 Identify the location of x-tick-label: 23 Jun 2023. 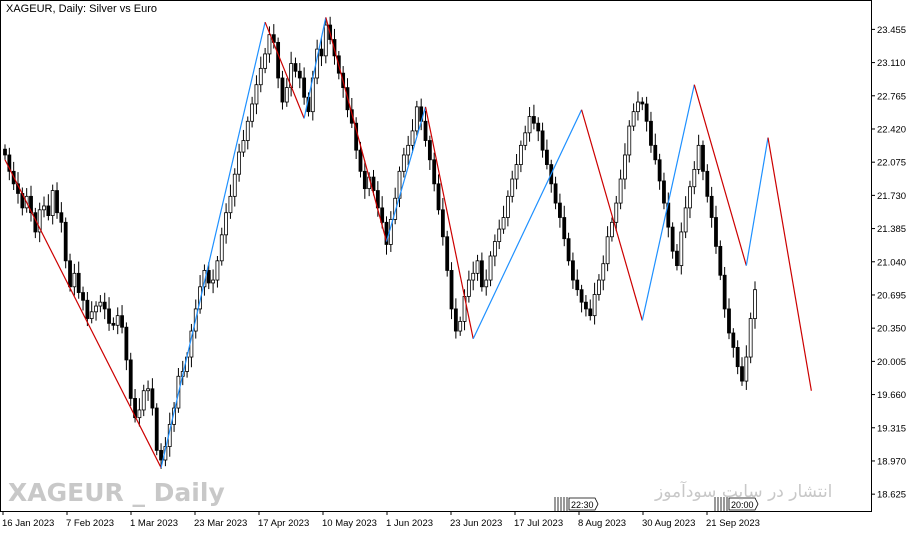
(476, 523).